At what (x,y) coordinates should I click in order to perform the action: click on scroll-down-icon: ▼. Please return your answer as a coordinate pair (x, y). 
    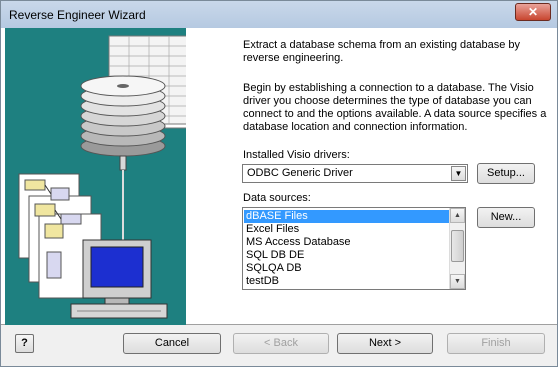
    Looking at the image, I should click on (457, 281).